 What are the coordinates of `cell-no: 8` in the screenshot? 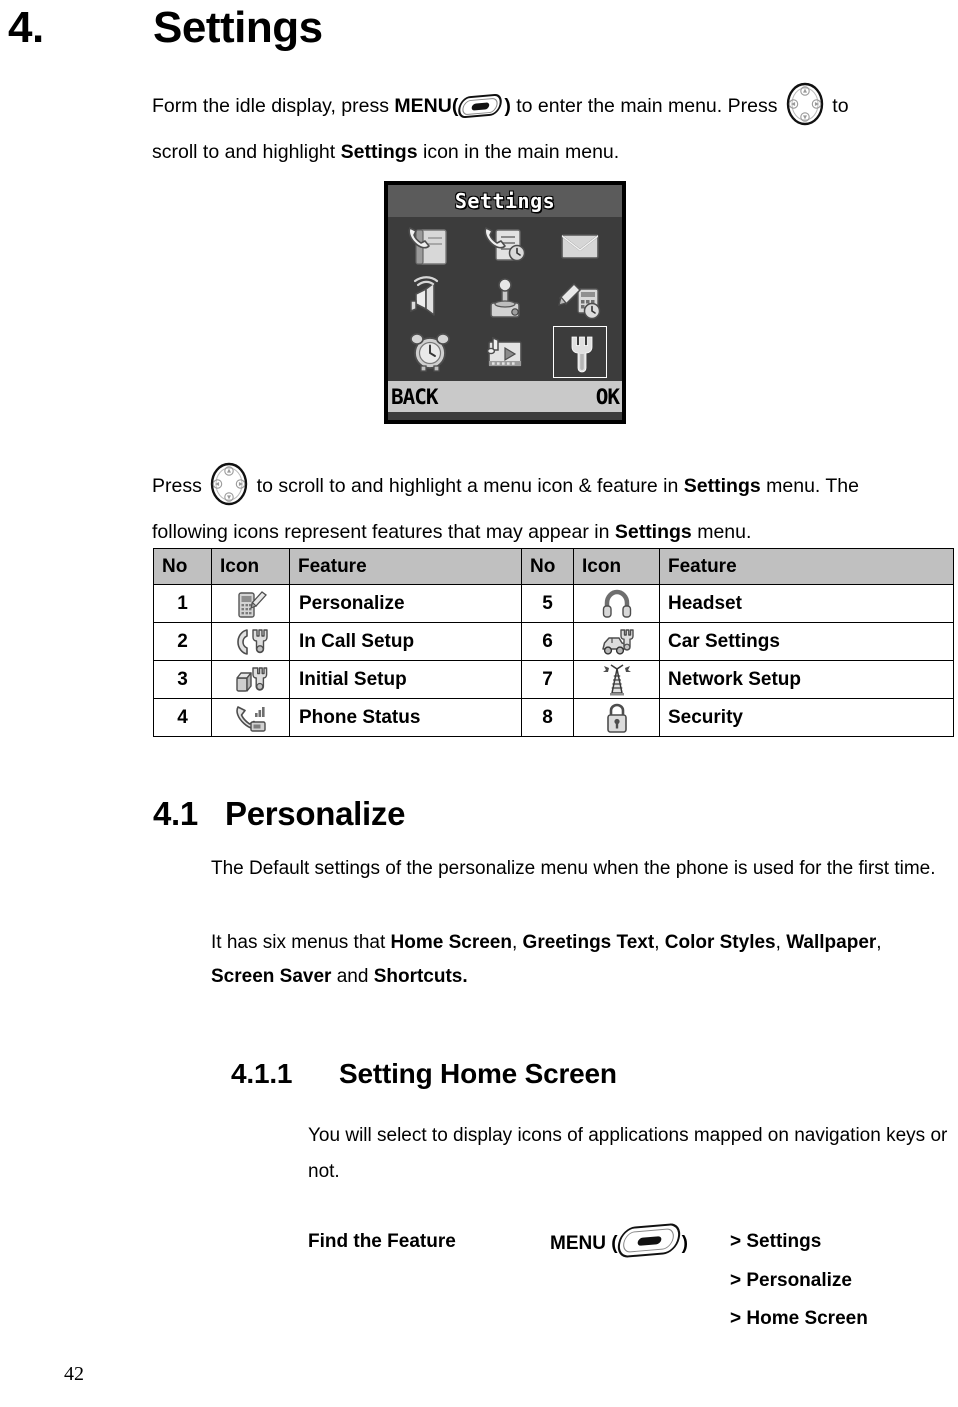 It's located at (547, 717).